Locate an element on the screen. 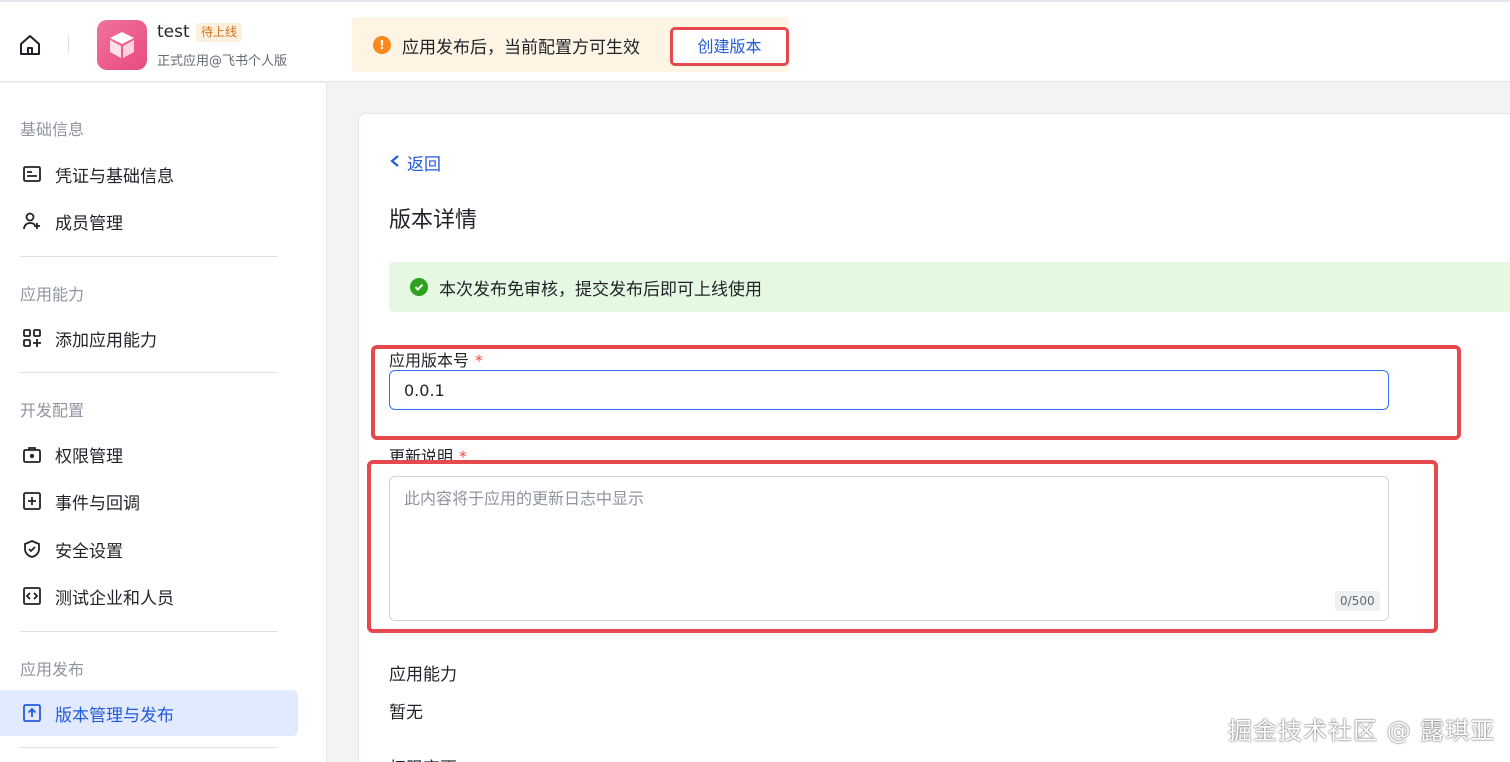  app-subtitle: 正式应用@飞书个人版 is located at coordinates (222, 61).